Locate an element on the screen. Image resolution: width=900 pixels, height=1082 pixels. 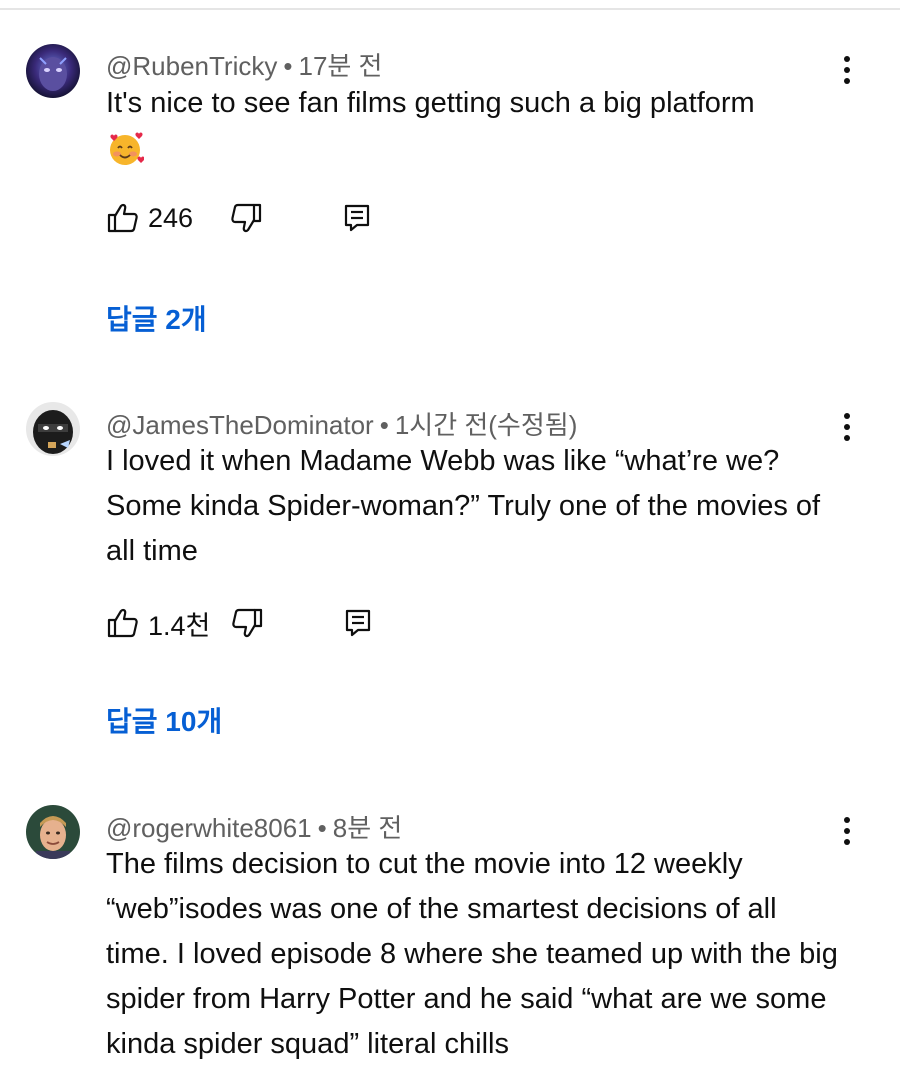
top-divider is located at coordinates (450, 9).